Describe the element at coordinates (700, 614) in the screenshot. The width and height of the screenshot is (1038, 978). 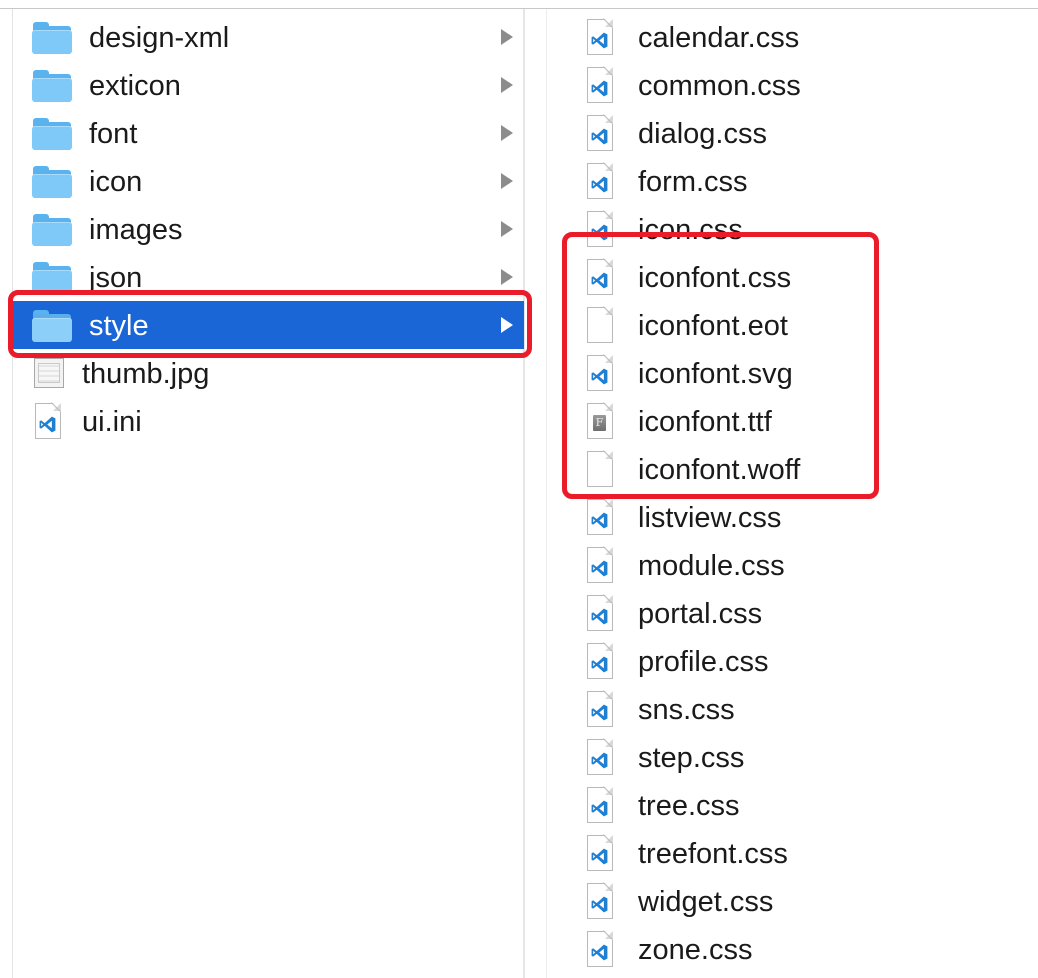
I see `item-label: portal.css` at that location.